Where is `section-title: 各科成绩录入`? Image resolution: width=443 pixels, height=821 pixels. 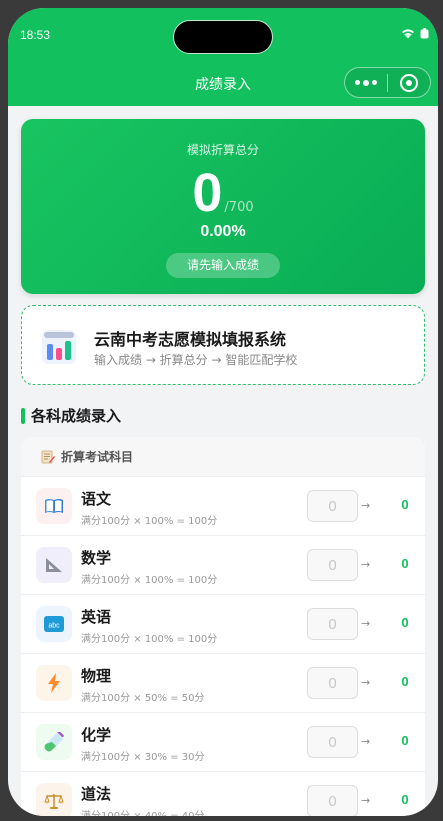
section-title: 各科成绩录入 is located at coordinates (76, 416).